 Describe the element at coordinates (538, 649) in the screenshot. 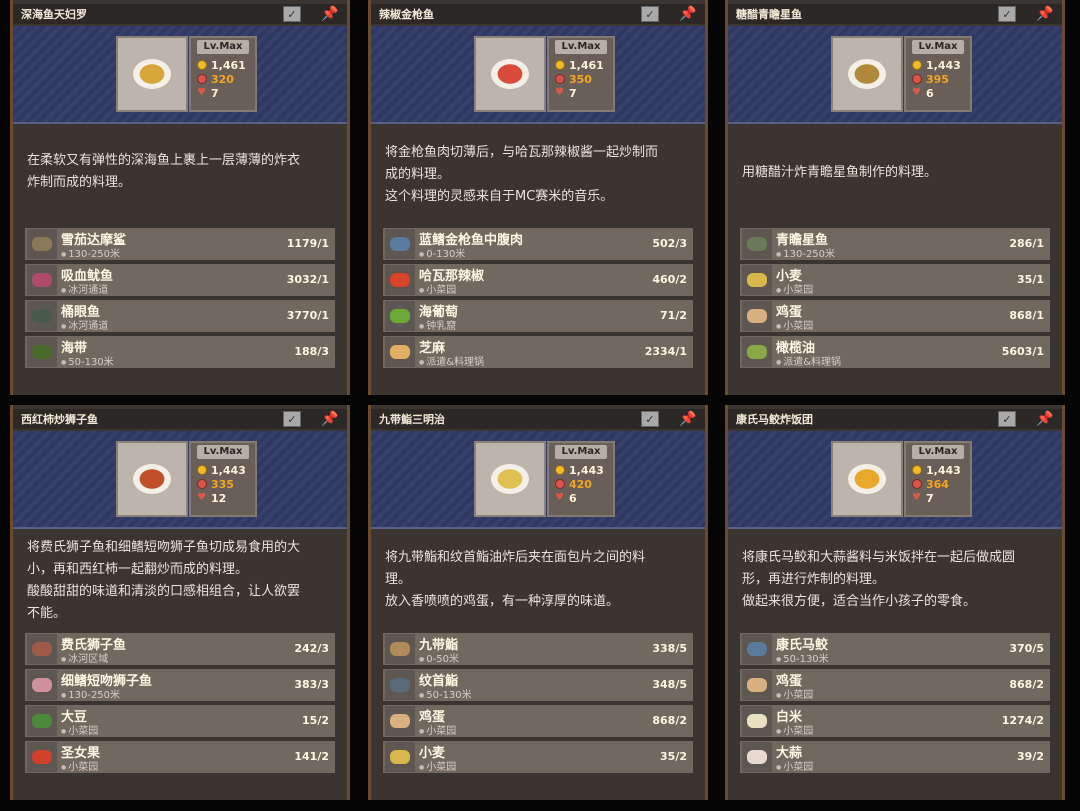

I see `ingredient-row: 九带鮨 0-50米 338/5` at that location.